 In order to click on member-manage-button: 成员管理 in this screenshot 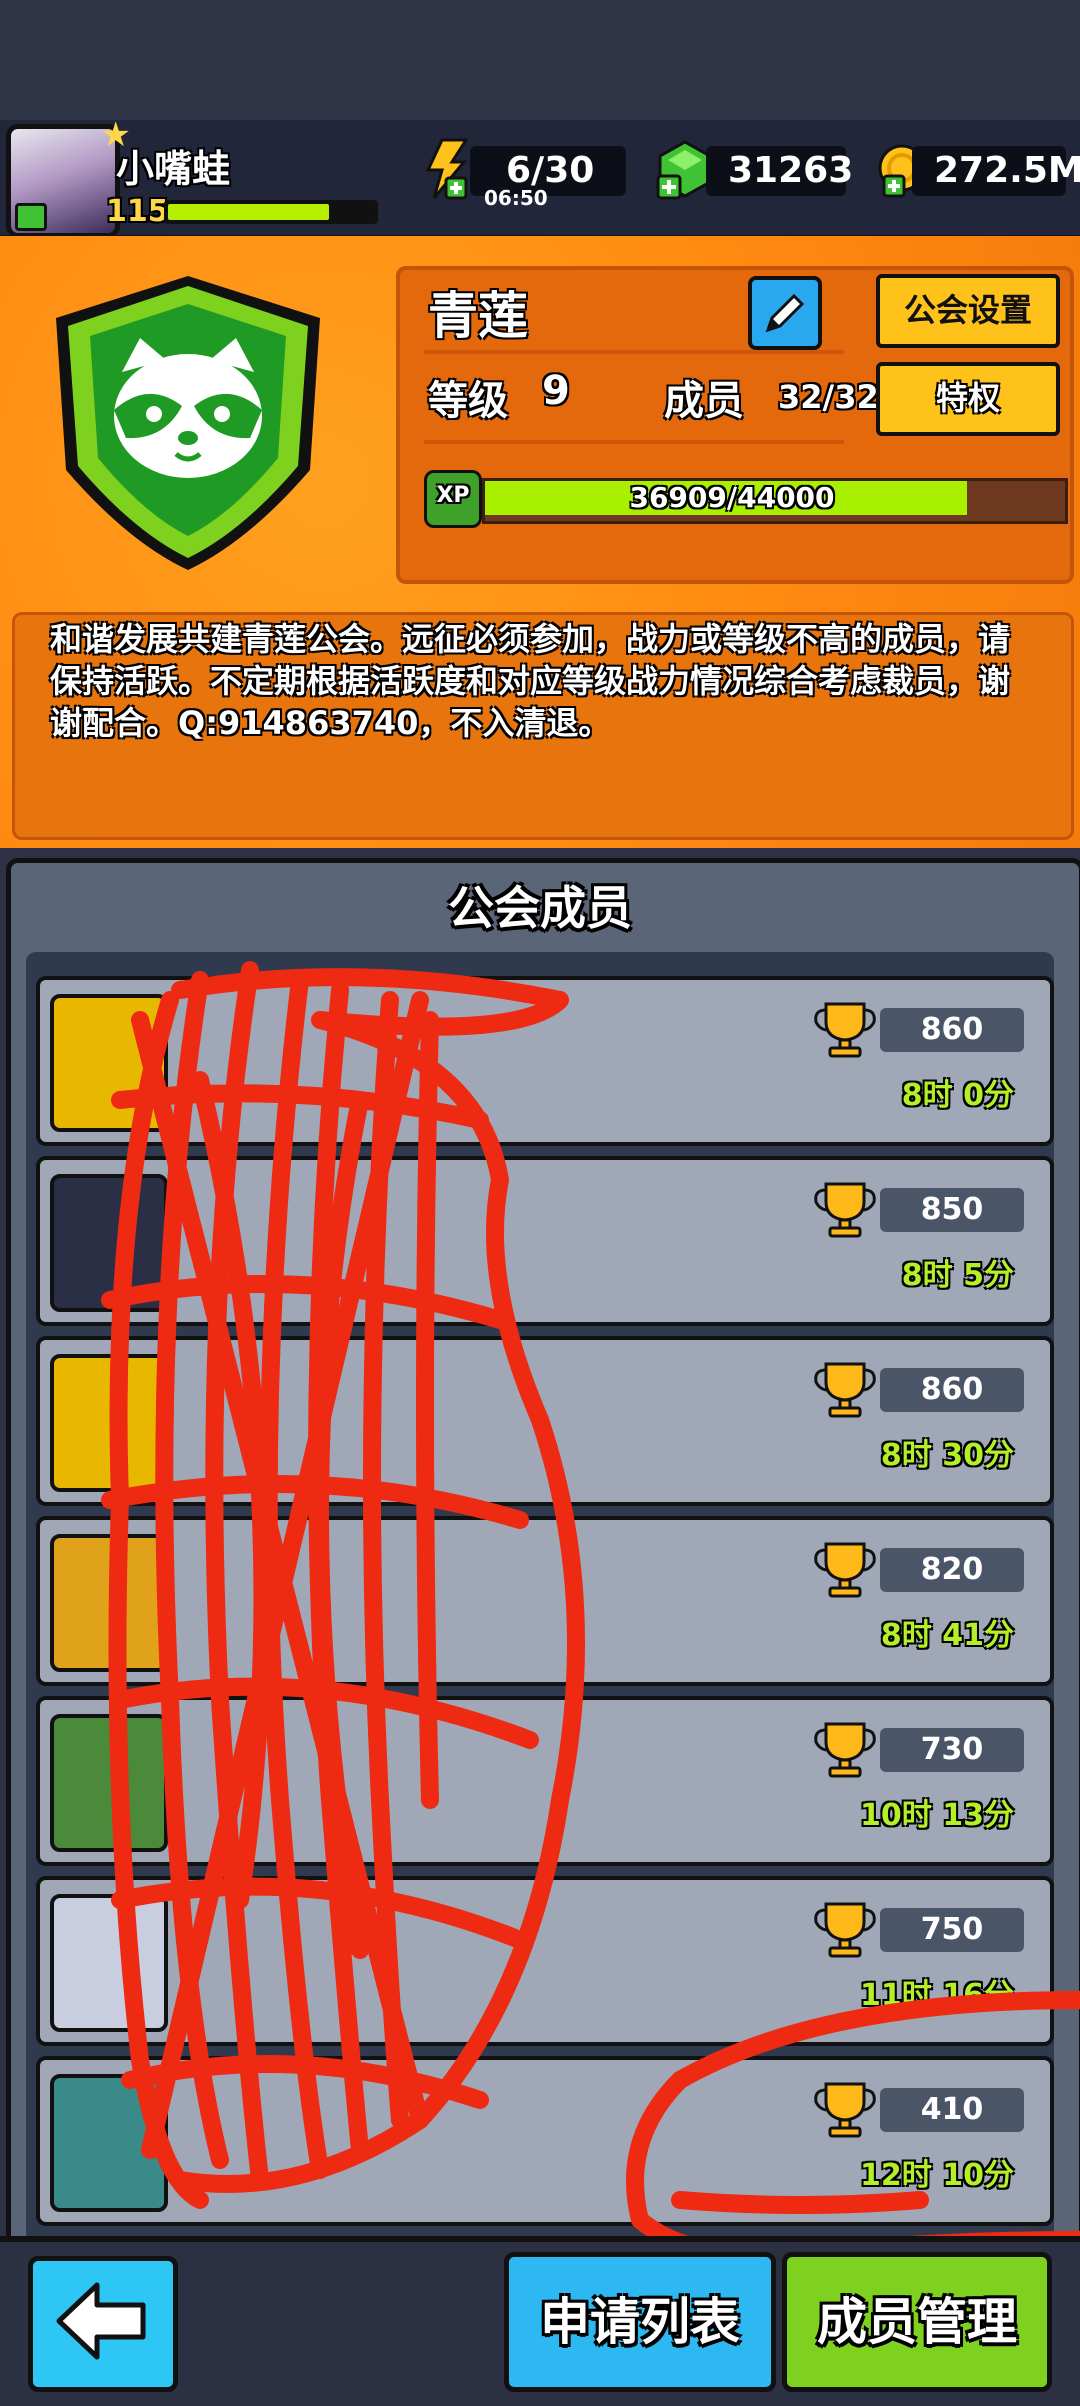, I will do `click(917, 2322)`.